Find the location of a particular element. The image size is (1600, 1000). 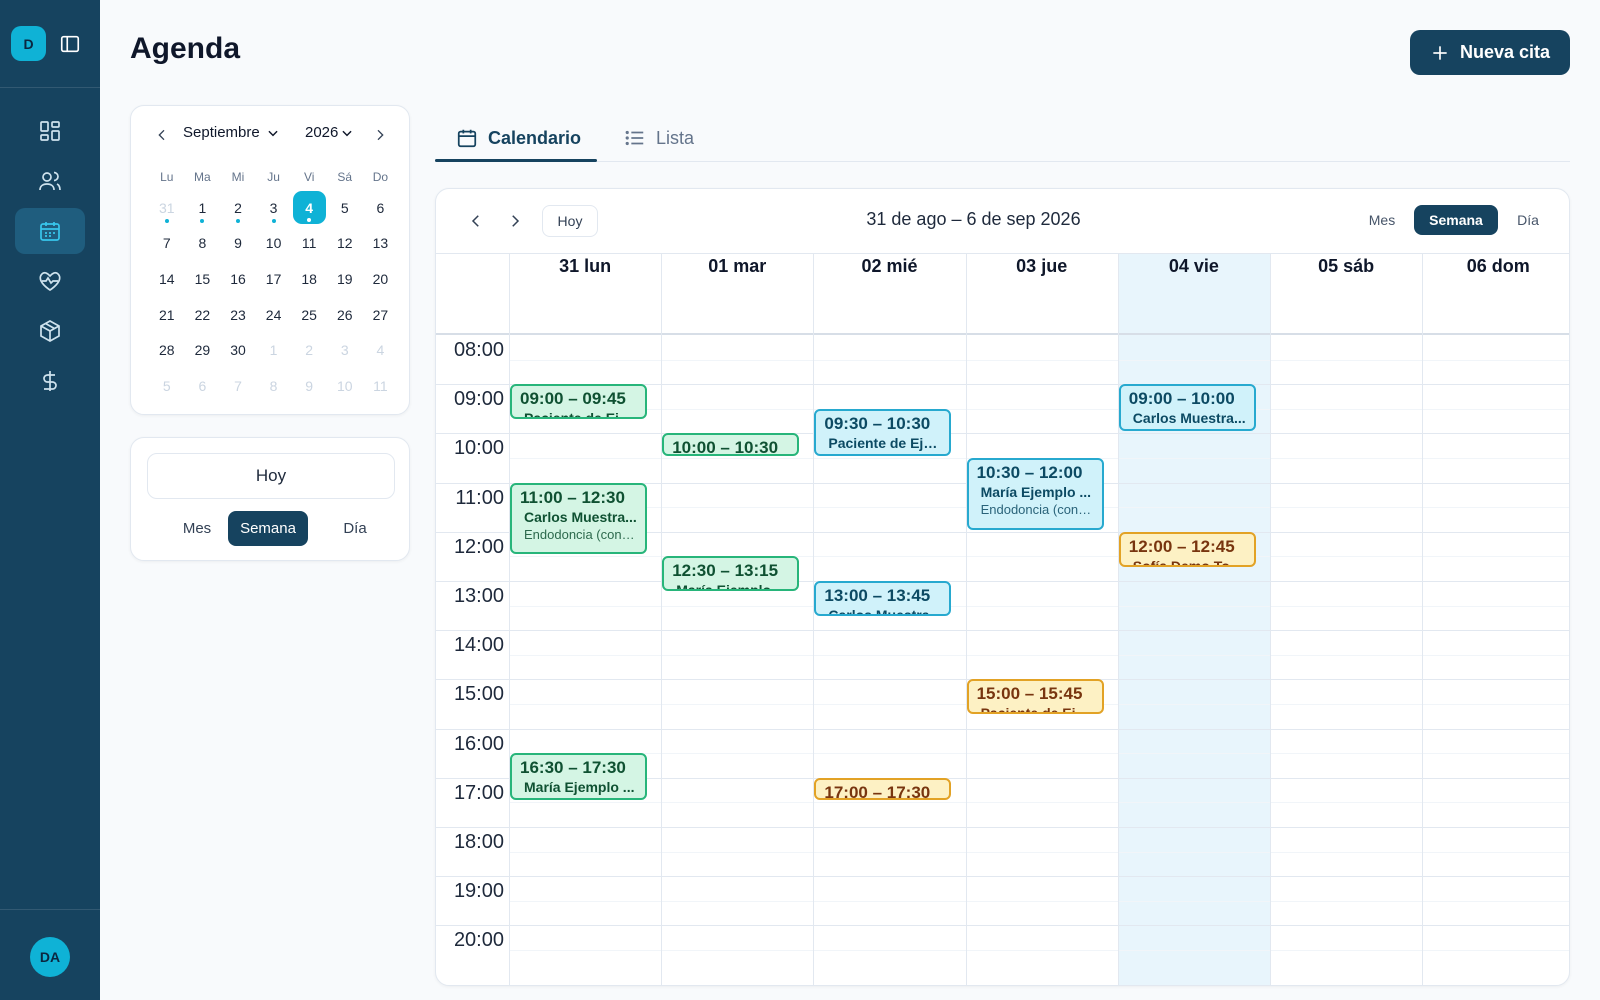

view-month-button: Mes is located at coordinates (197, 528).